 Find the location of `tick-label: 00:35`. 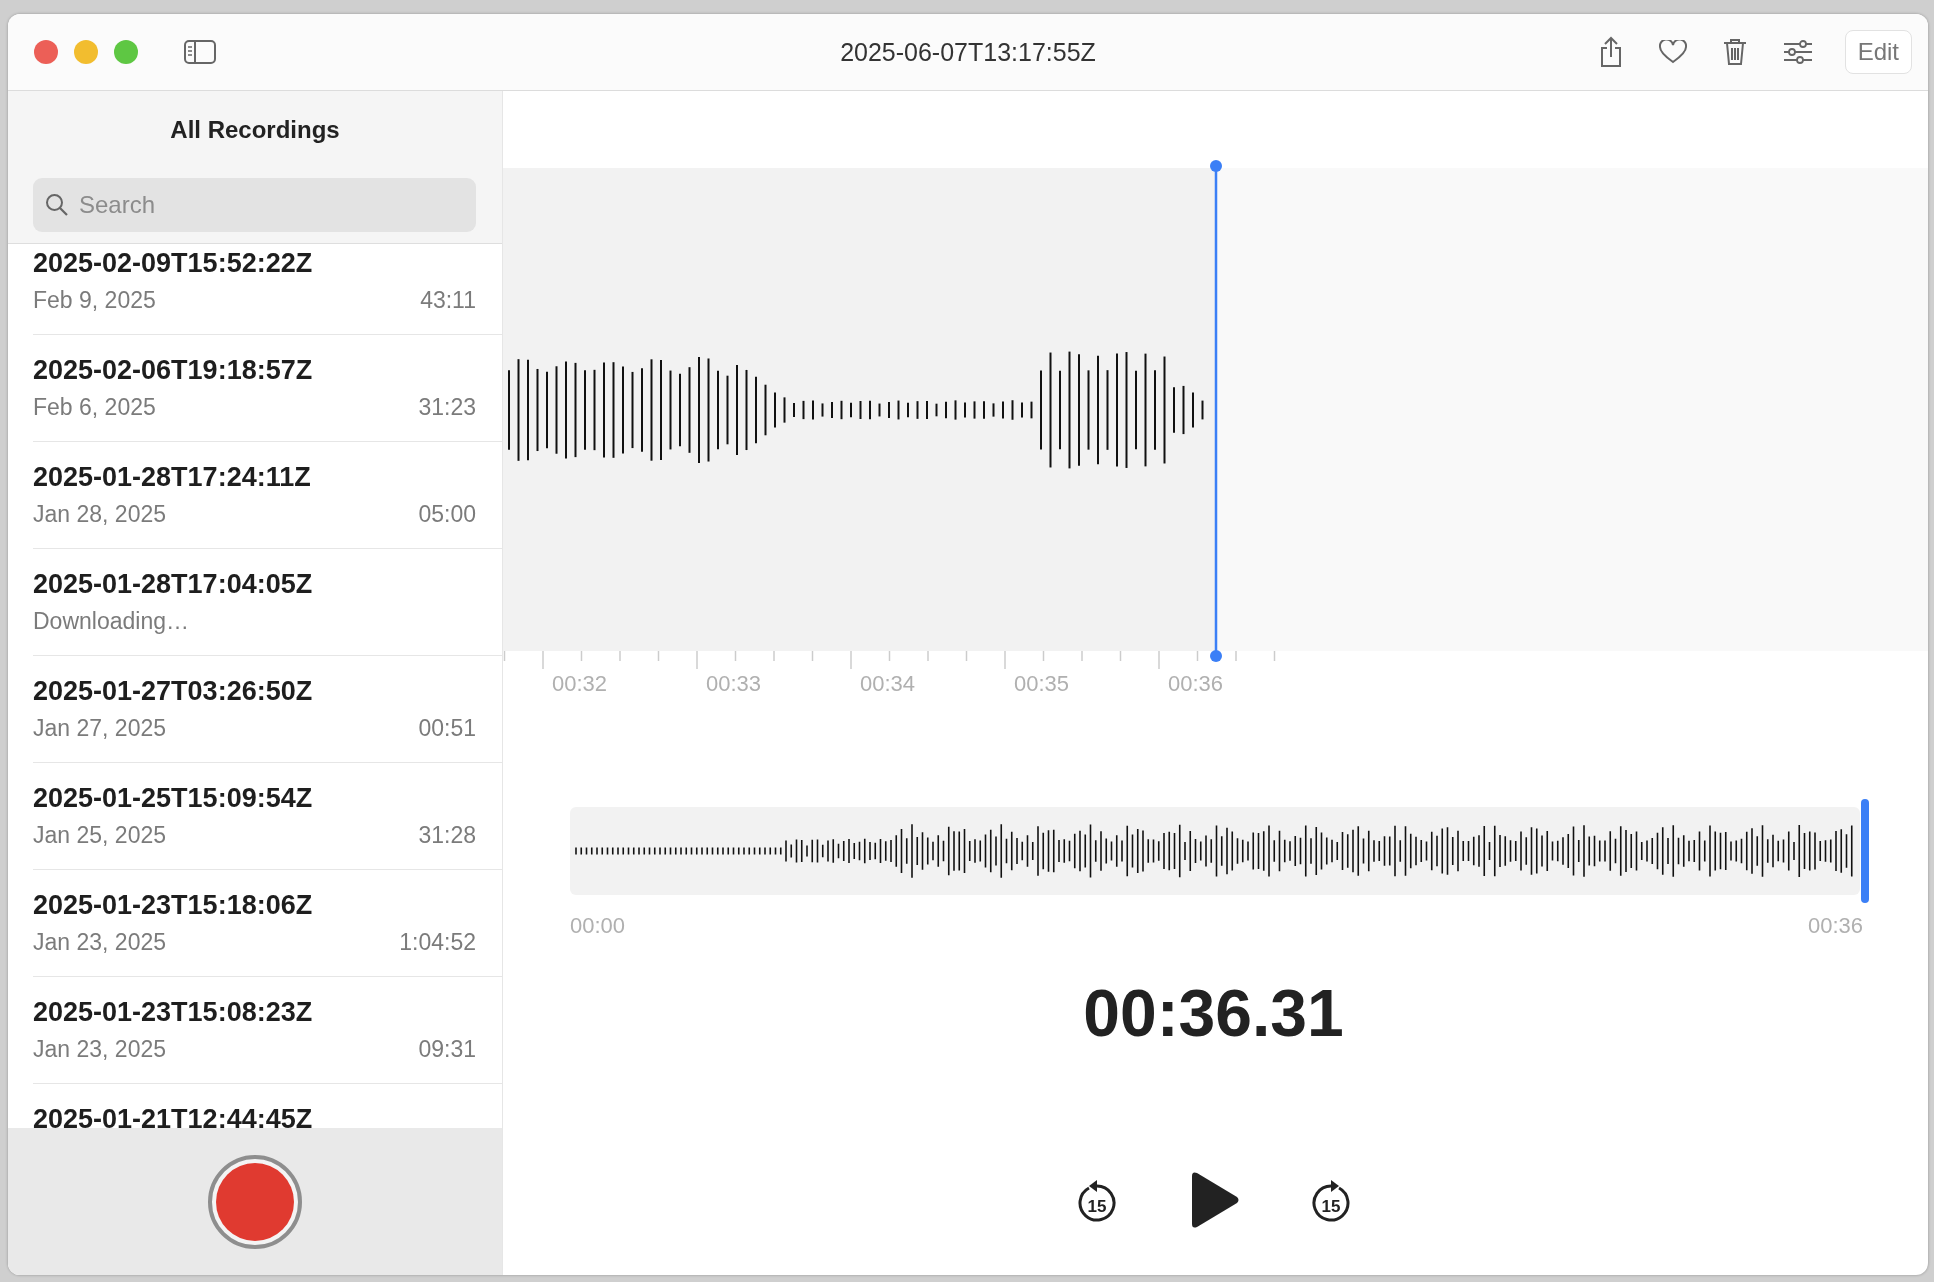

tick-label: 00:35 is located at coordinates (1042, 684).